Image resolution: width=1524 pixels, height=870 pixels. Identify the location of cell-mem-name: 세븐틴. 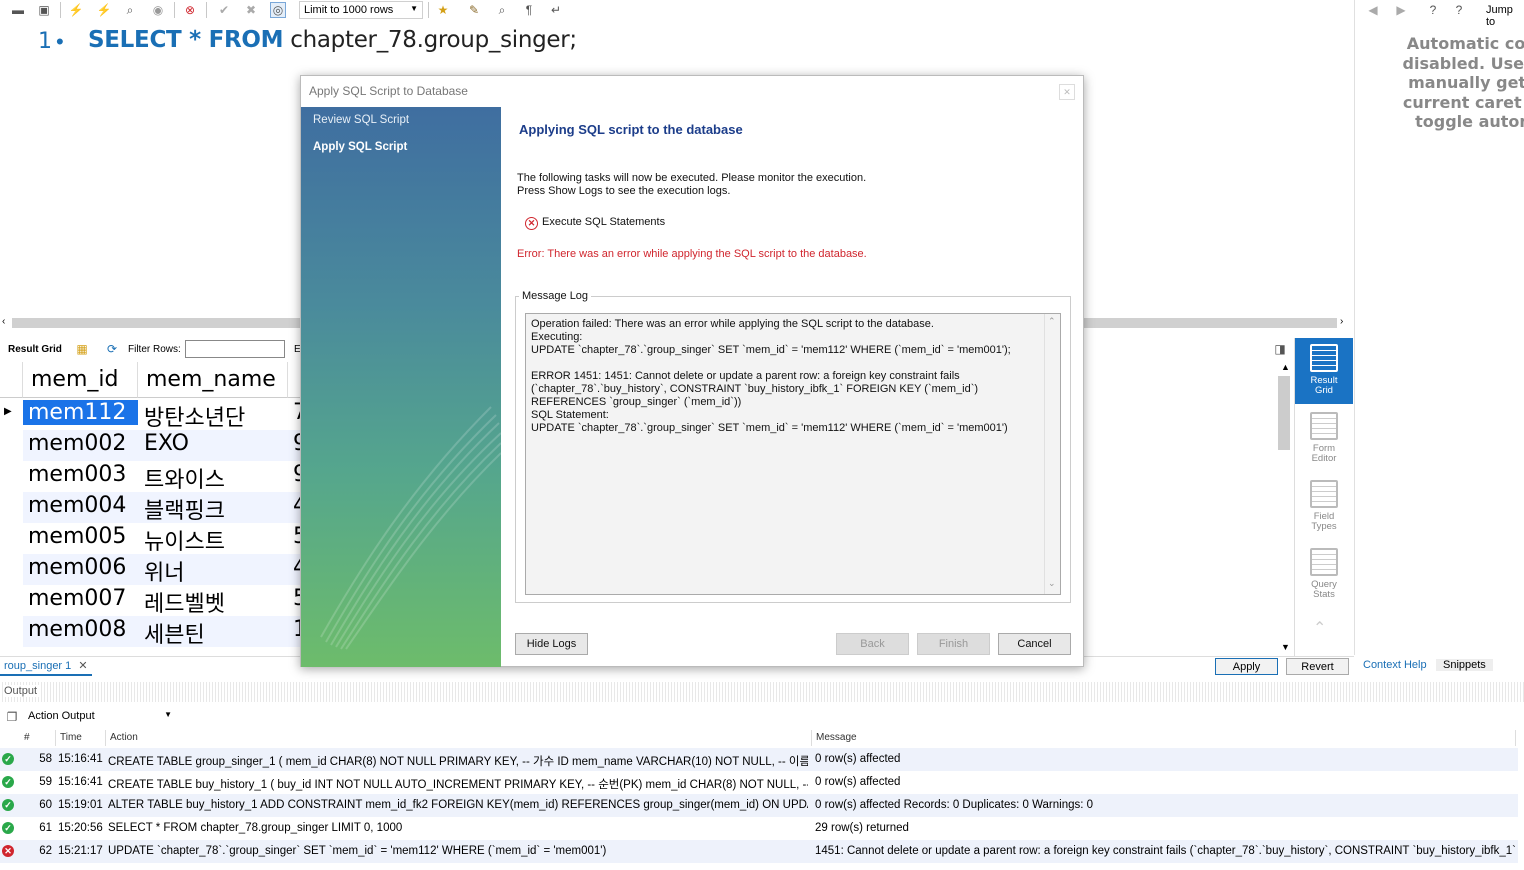
(219, 633).